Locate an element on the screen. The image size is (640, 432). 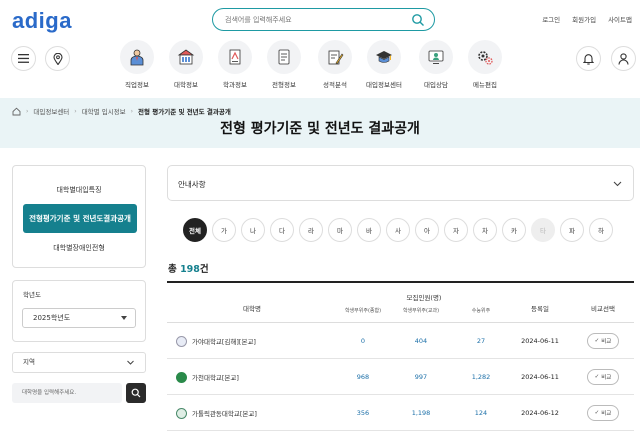
job-person-icon is located at coordinates (137, 57).